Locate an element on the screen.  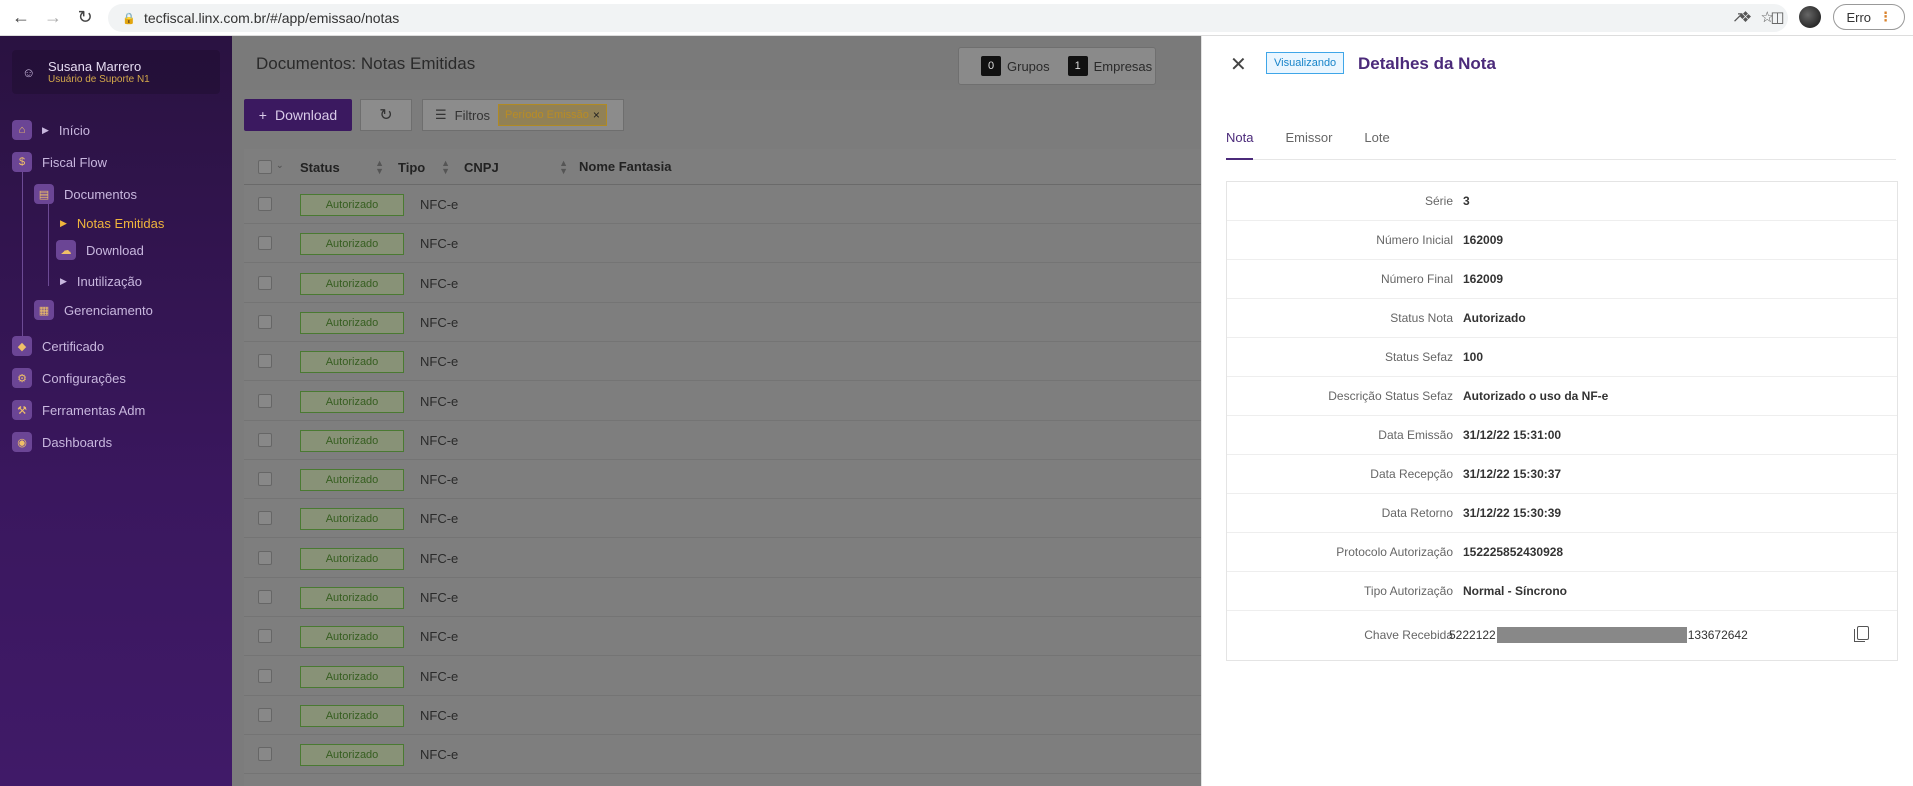
tab-nota: Nota is located at coordinates (1240, 144).